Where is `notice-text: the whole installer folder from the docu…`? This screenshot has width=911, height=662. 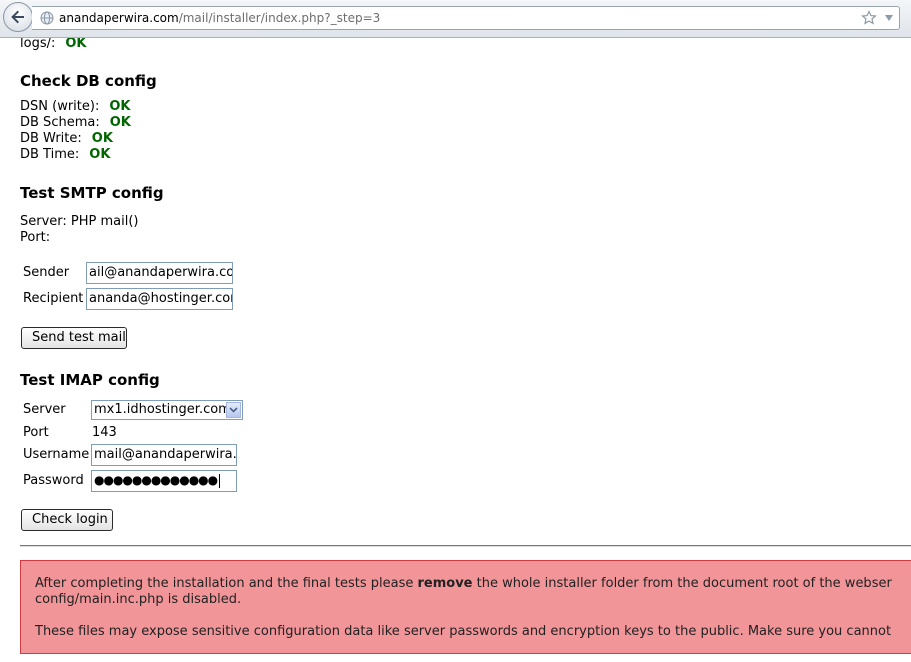 notice-text: the whole installer folder from the docu… is located at coordinates (682, 583).